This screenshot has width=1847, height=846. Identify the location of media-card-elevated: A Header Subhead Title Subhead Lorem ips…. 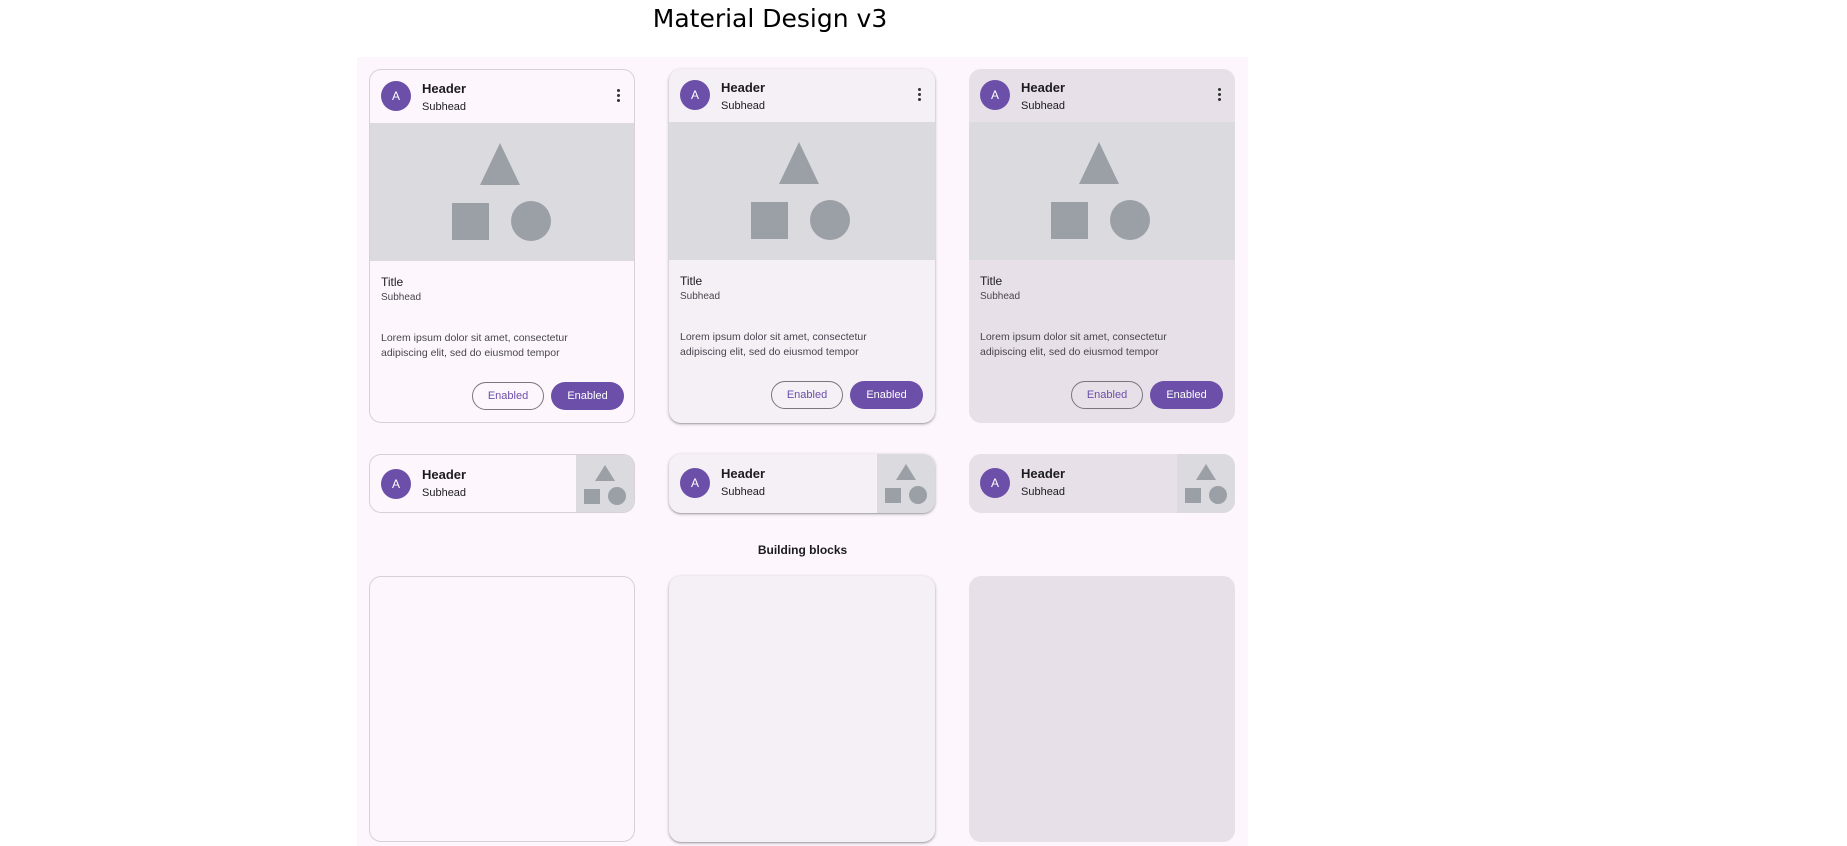
(802, 246).